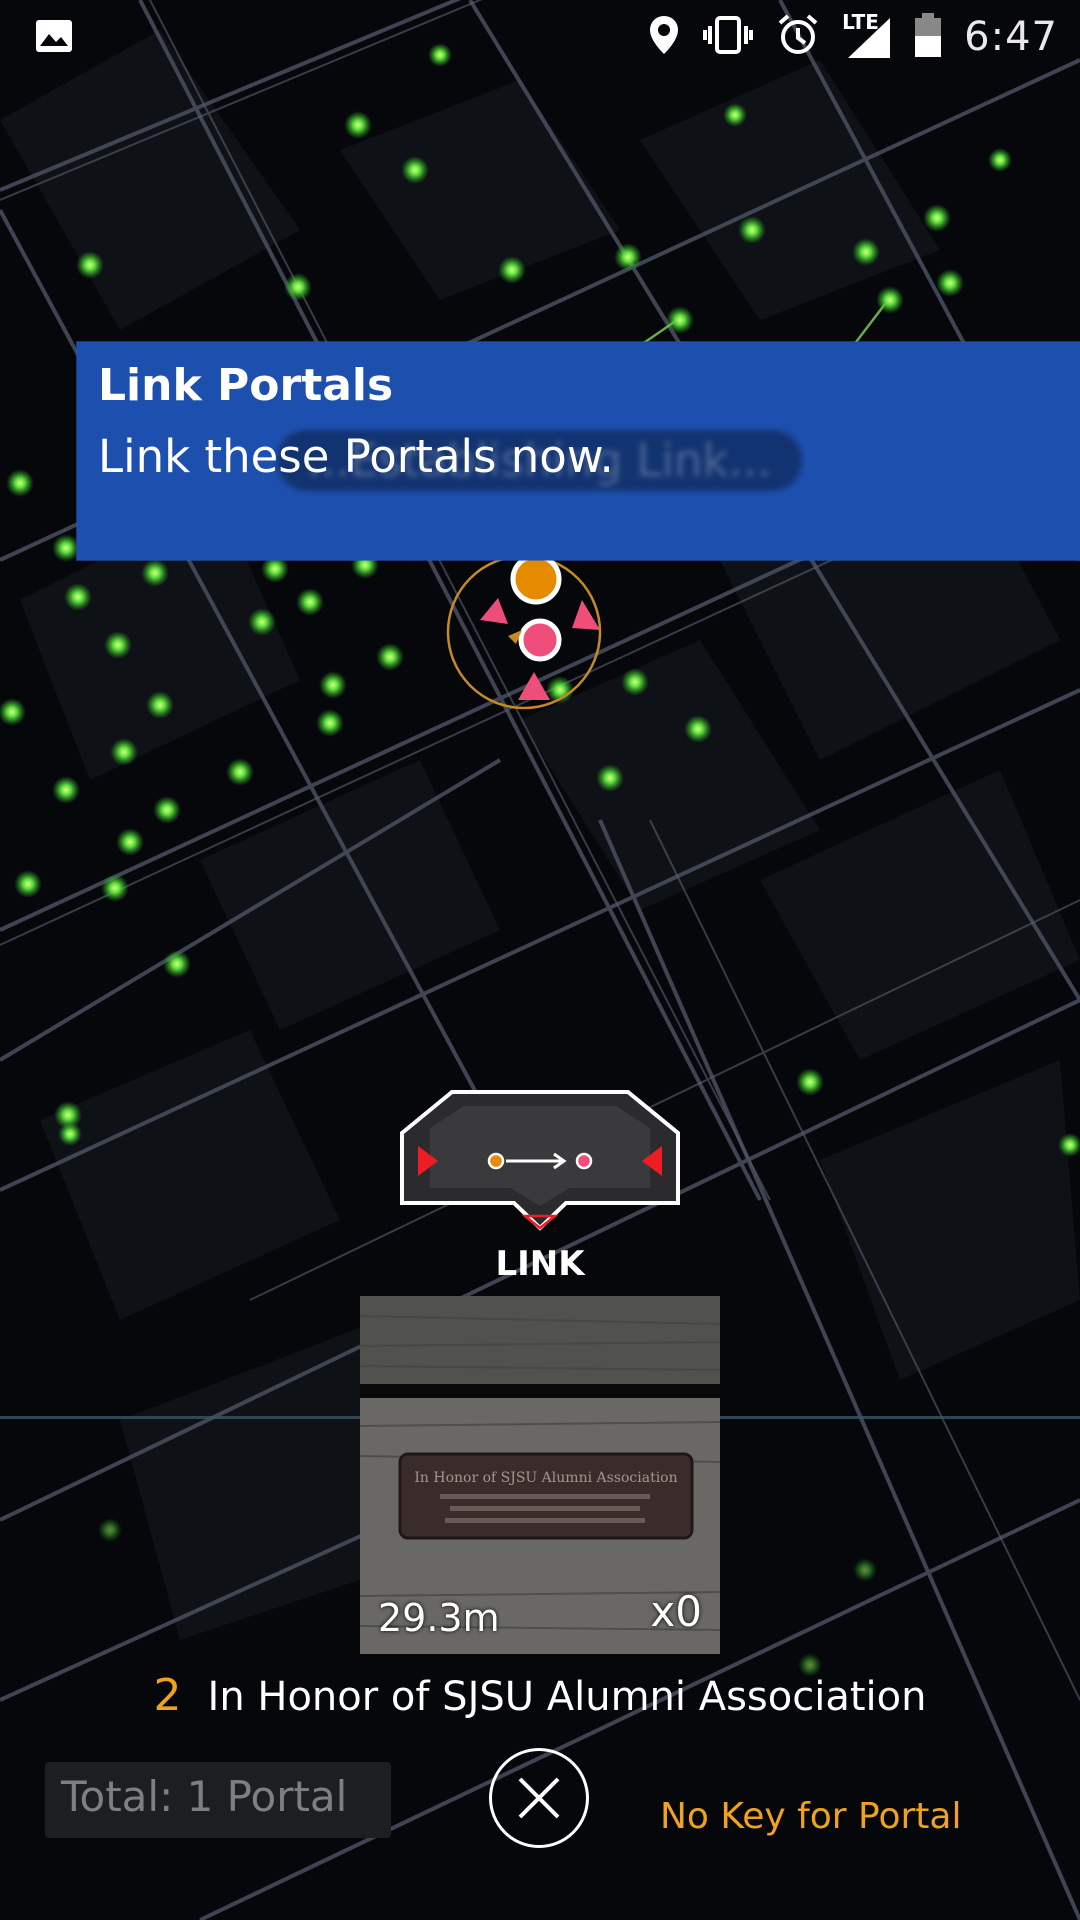  I want to click on banner-title: Link Portals, so click(246, 385).